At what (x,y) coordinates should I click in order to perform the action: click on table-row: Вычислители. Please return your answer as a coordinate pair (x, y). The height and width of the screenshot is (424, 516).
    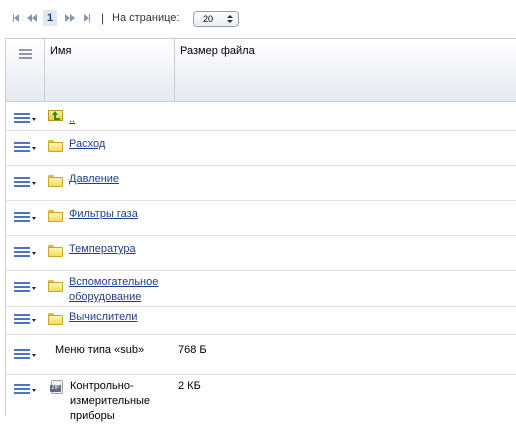
    Looking at the image, I should click on (261, 321).